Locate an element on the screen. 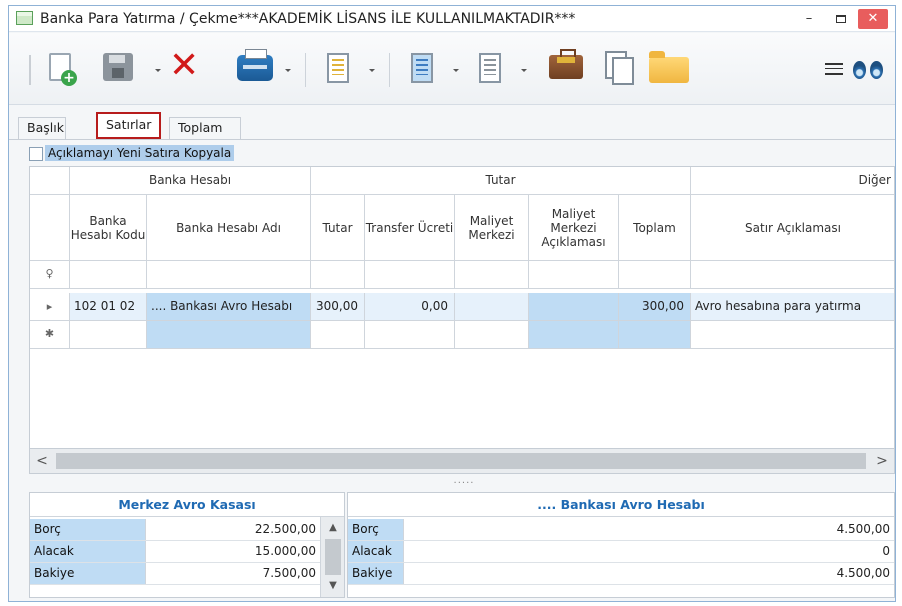 The image size is (902, 606). folder-icon is located at coordinates (669, 67).